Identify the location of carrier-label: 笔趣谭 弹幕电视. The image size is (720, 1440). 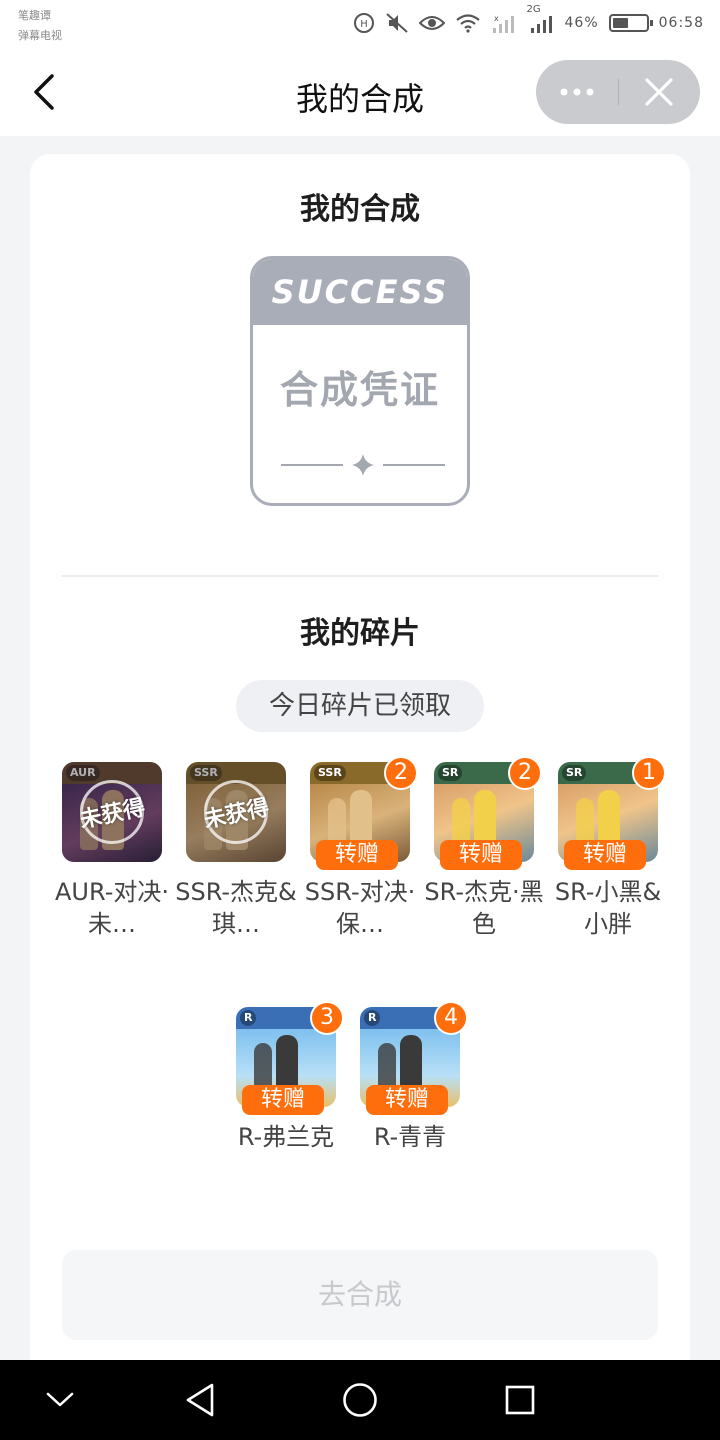
(40, 26).